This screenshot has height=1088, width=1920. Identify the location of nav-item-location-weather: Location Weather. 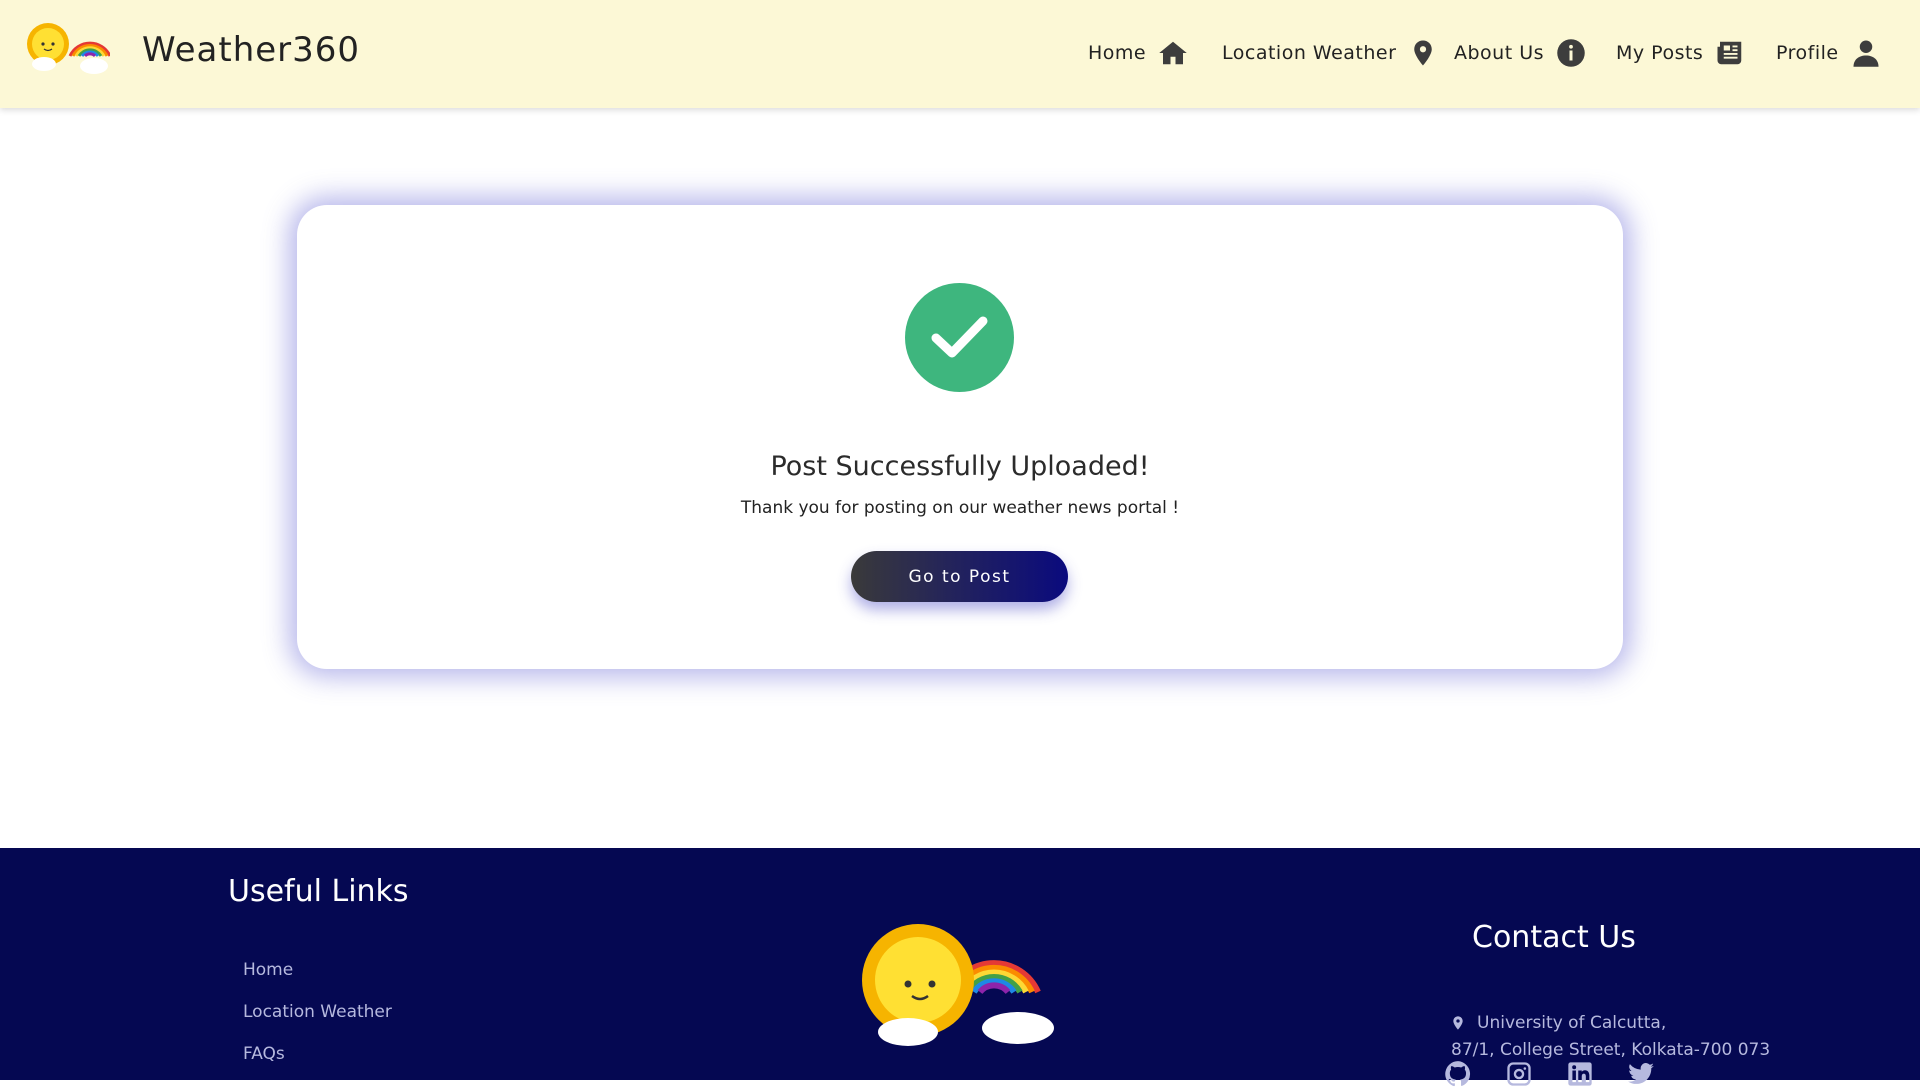
(1330, 53).